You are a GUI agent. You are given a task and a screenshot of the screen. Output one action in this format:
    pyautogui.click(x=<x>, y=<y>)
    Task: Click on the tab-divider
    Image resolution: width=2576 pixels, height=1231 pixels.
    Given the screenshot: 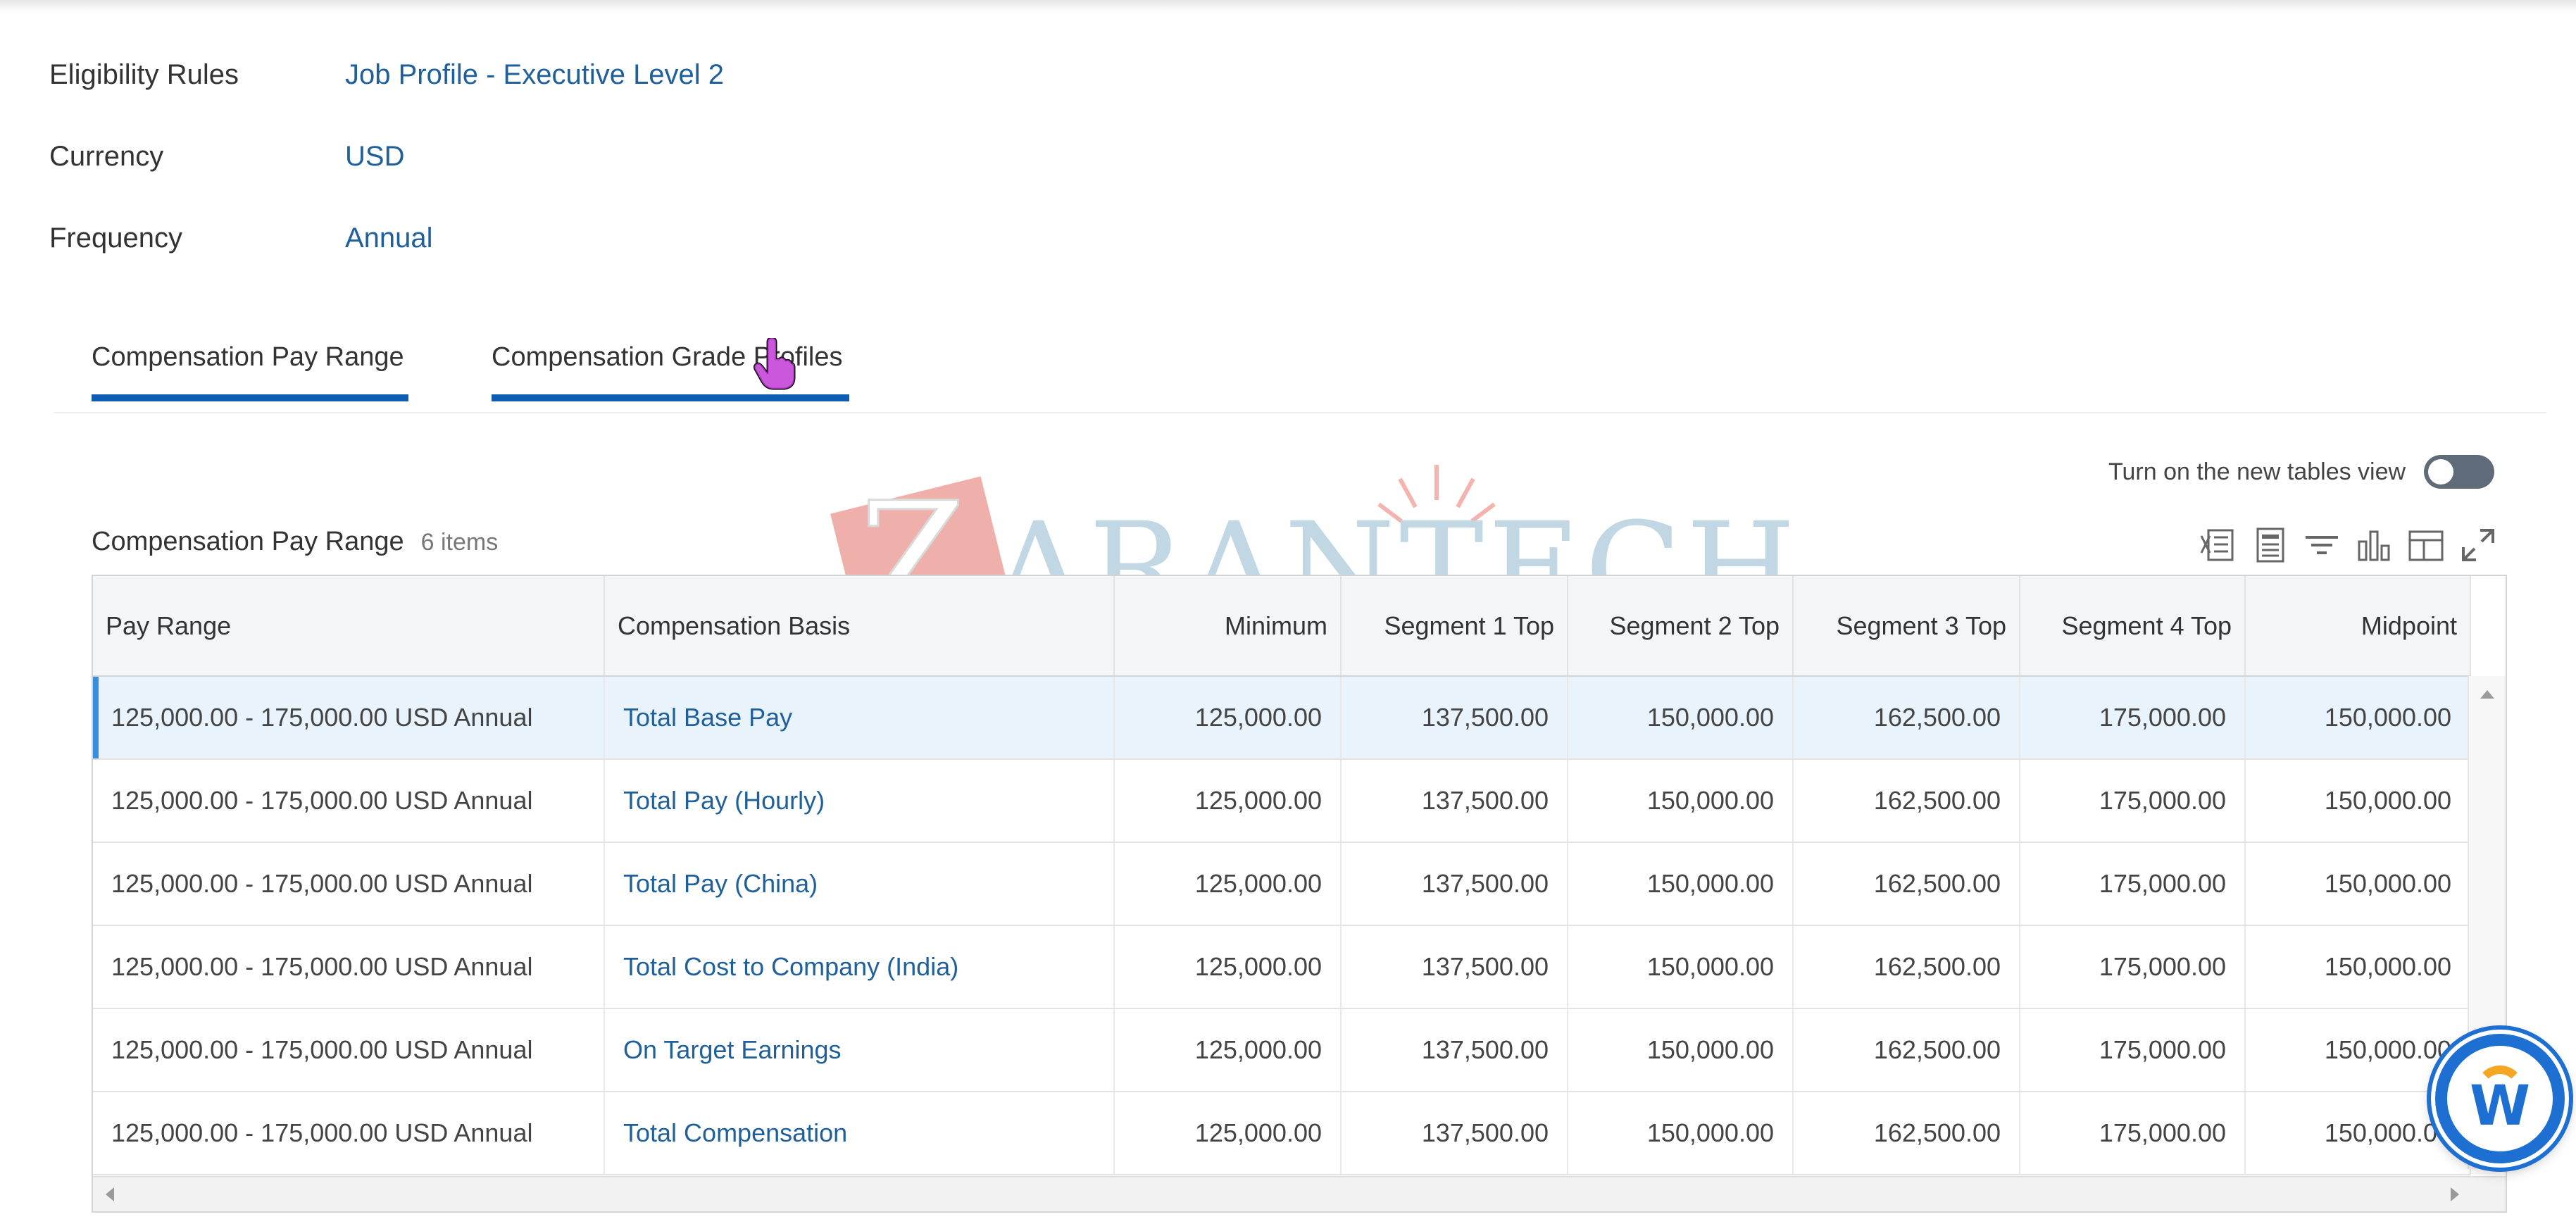 What is the action you would take?
    pyautogui.click(x=1300, y=413)
    